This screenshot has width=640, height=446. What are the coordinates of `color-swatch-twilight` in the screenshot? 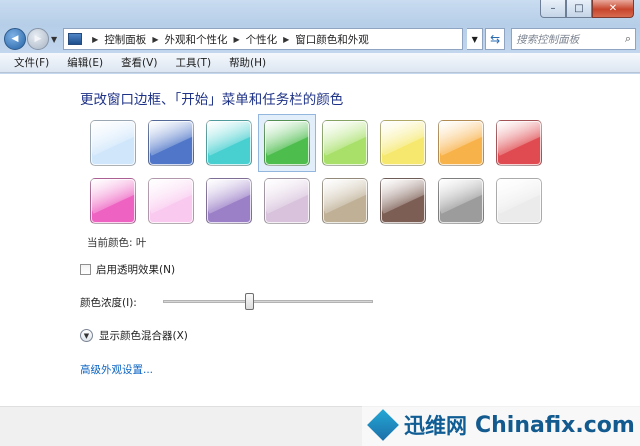 It's located at (171, 143).